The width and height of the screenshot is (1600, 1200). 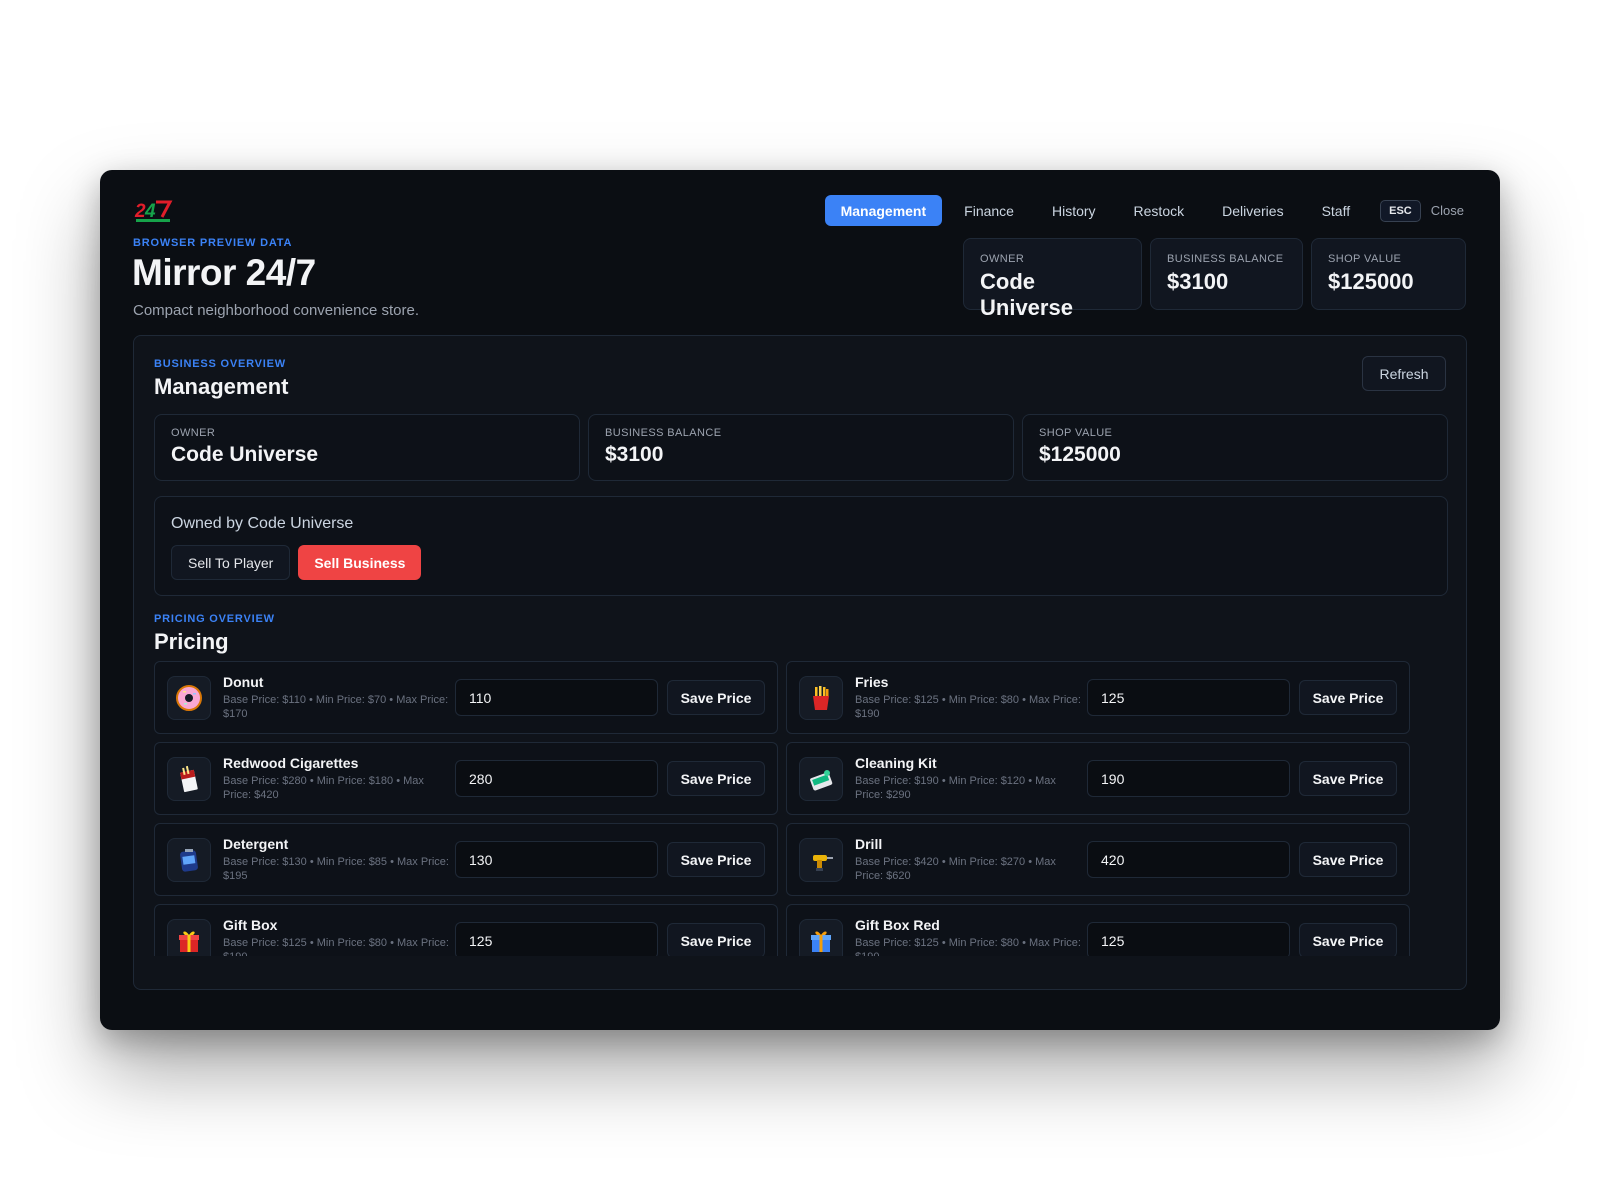 What do you see at coordinates (821, 779) in the screenshot?
I see `cleaning-kit-icon` at bounding box center [821, 779].